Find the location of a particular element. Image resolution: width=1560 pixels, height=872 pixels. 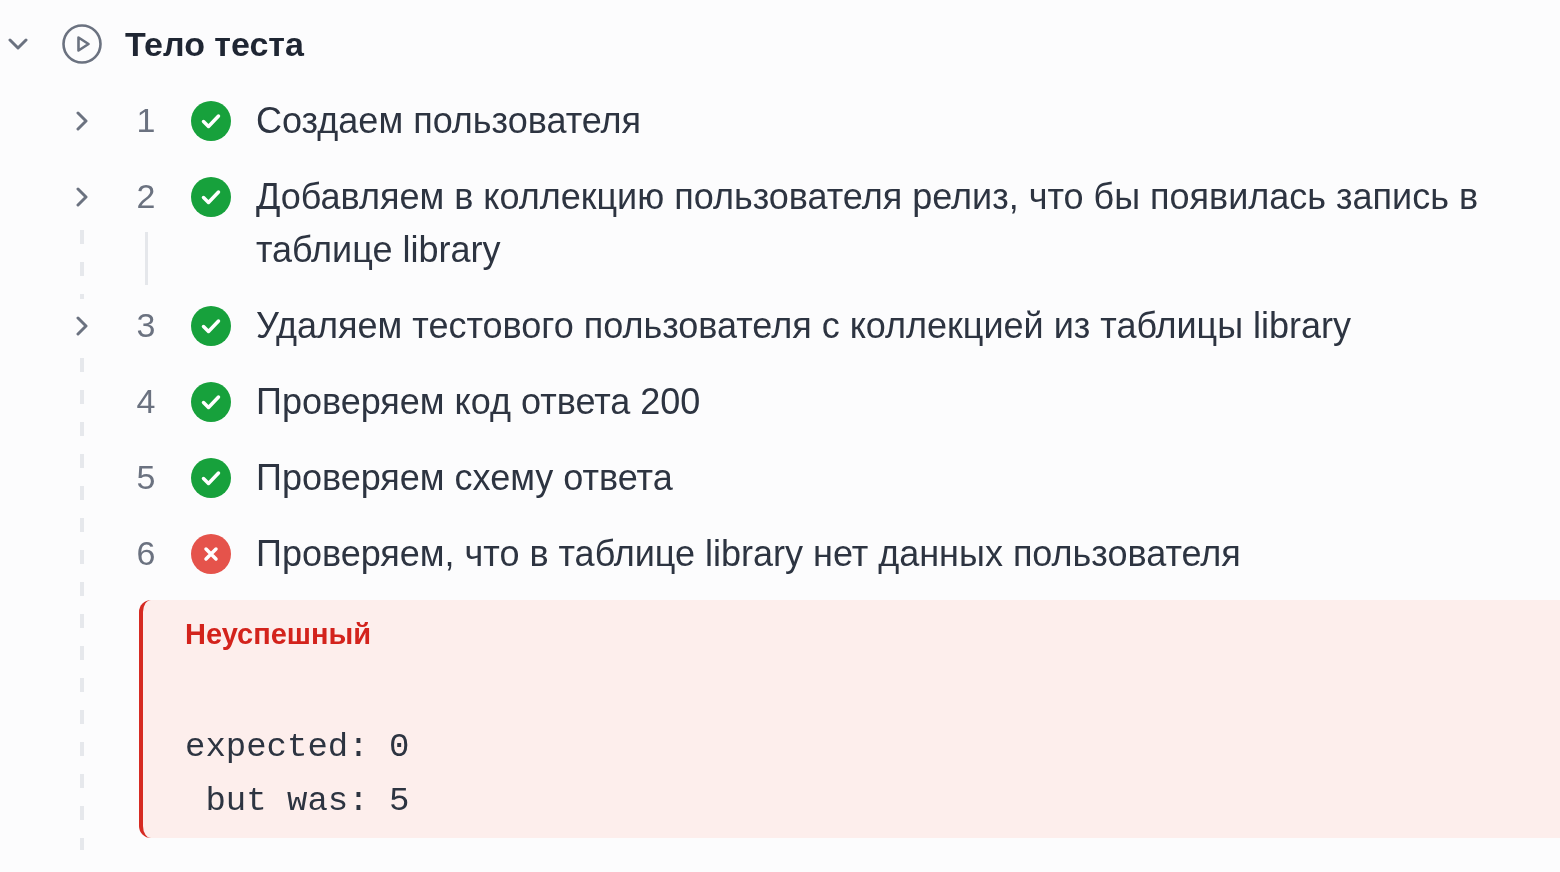

chevron-down-icon is located at coordinates (18, 44).